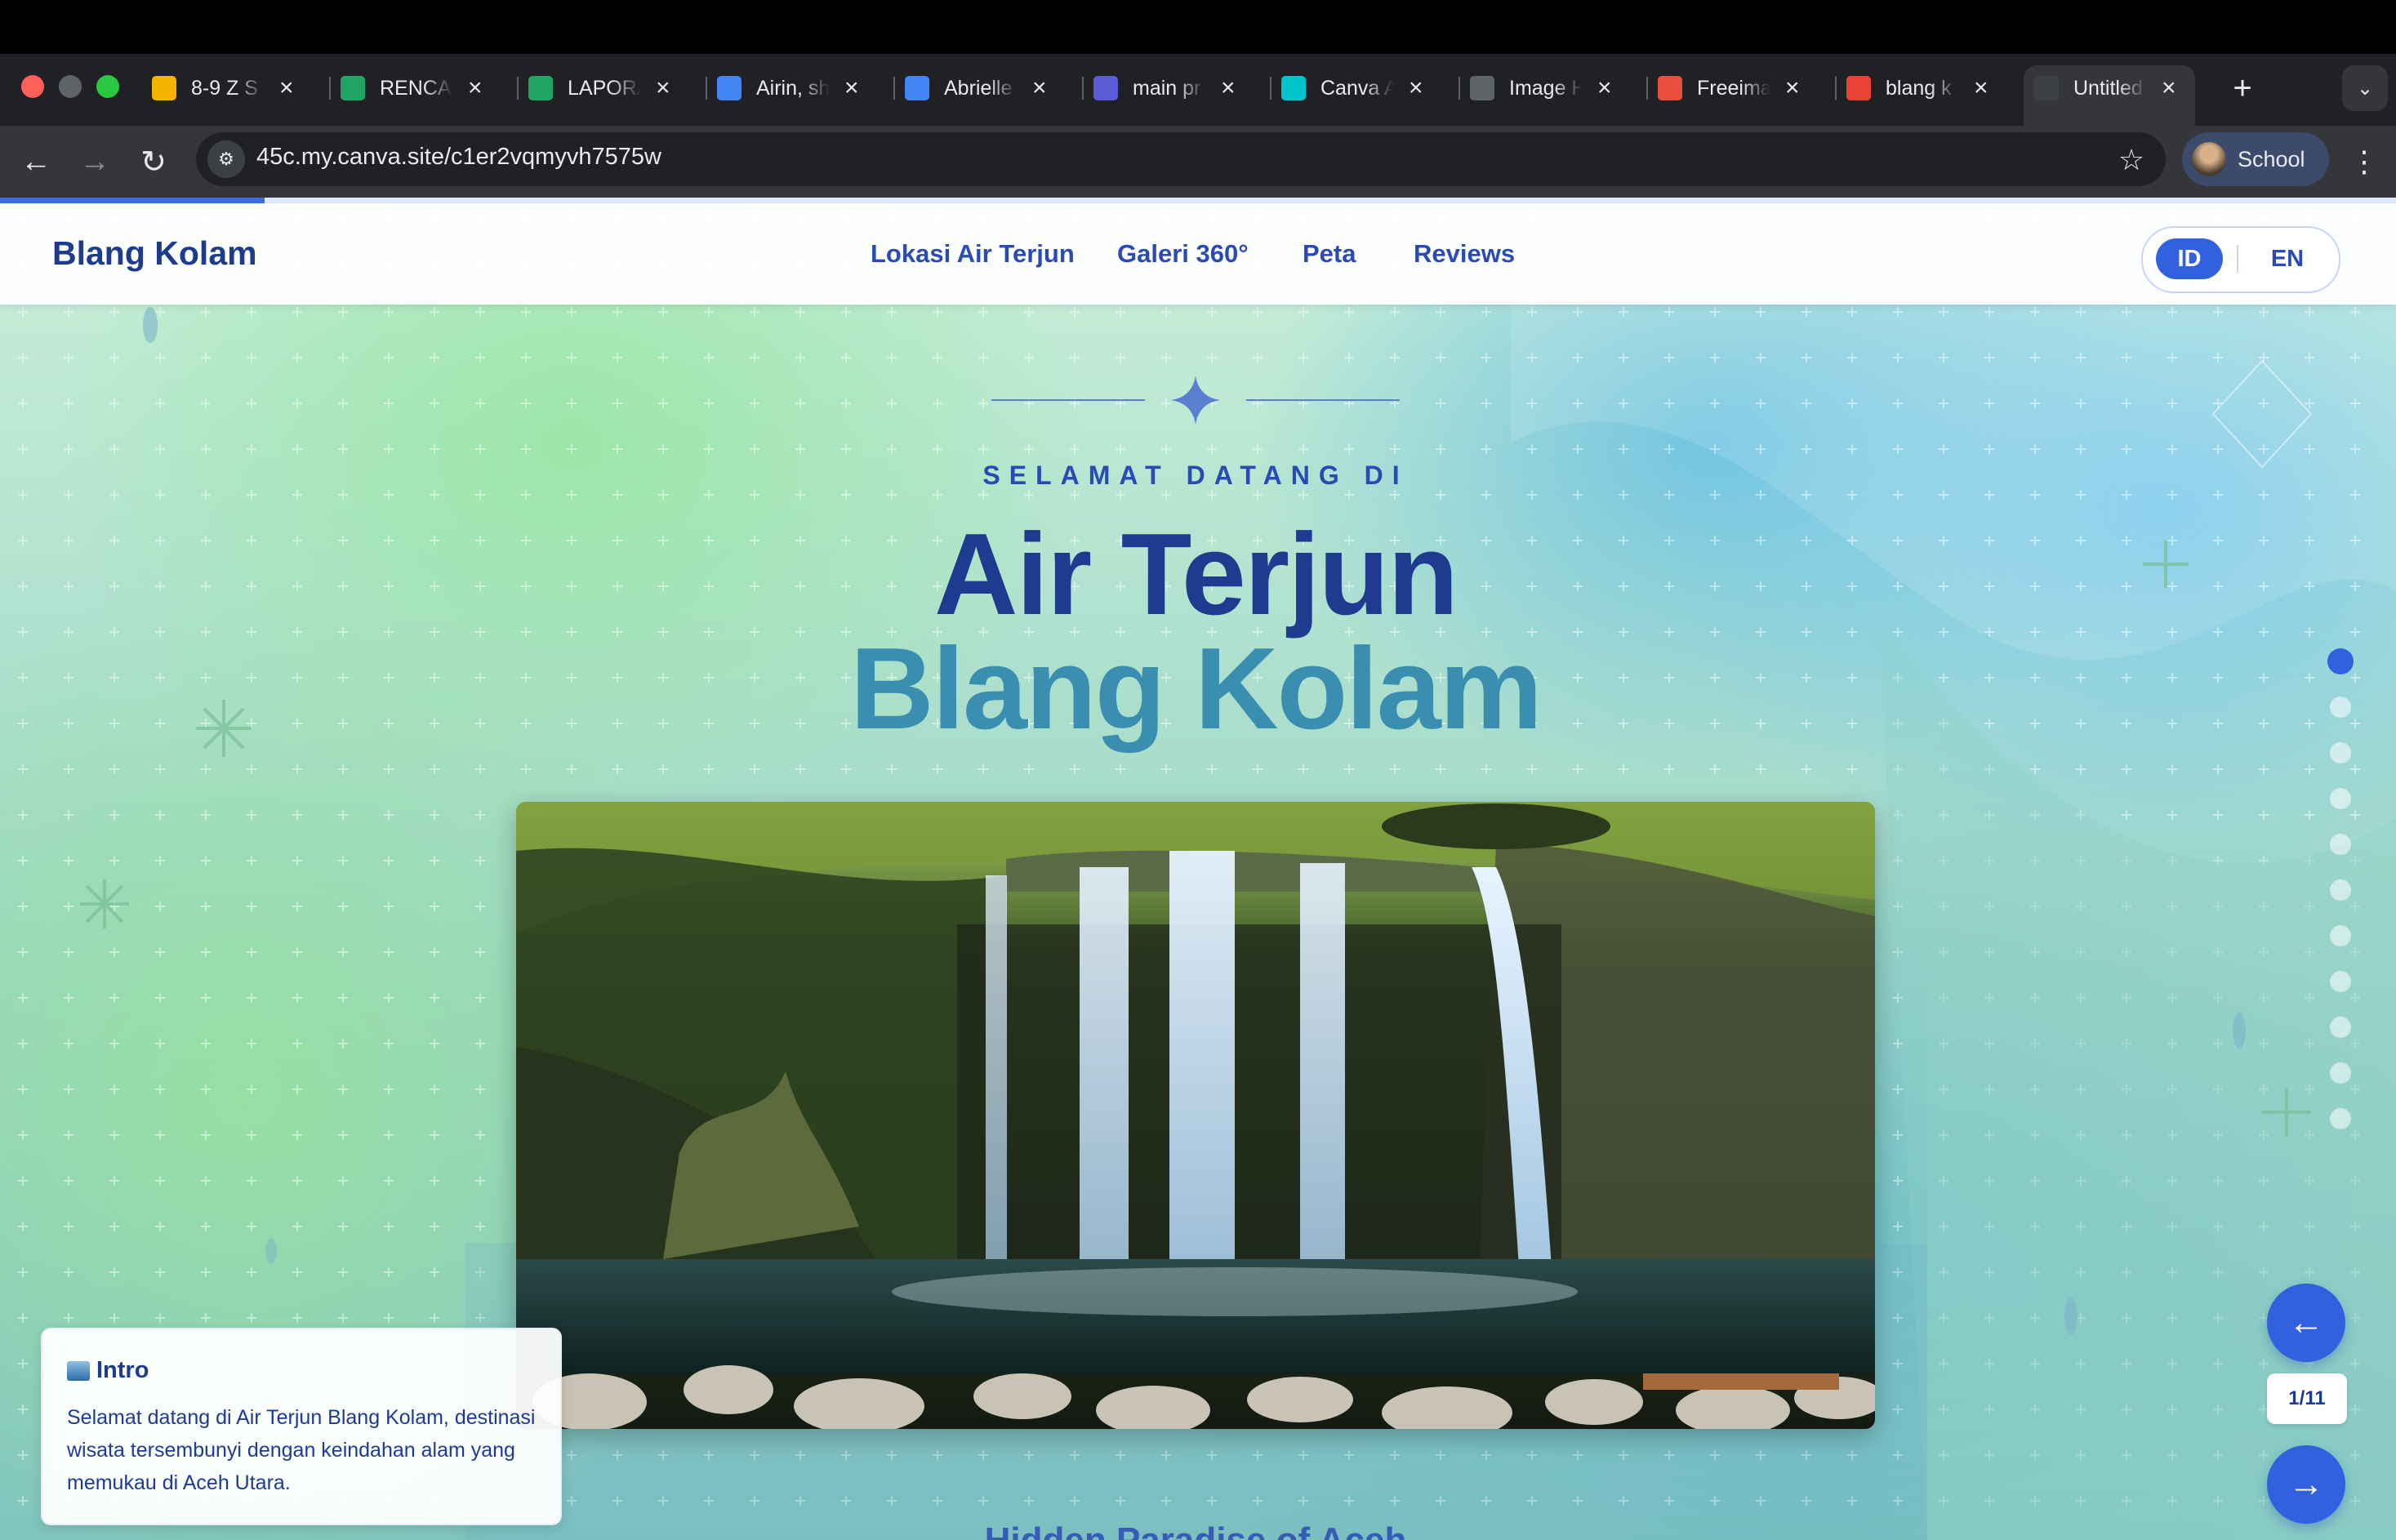  Describe the element at coordinates (1183, 254) in the screenshot. I see `nav-link-galeri: Galeri 360°` at that location.